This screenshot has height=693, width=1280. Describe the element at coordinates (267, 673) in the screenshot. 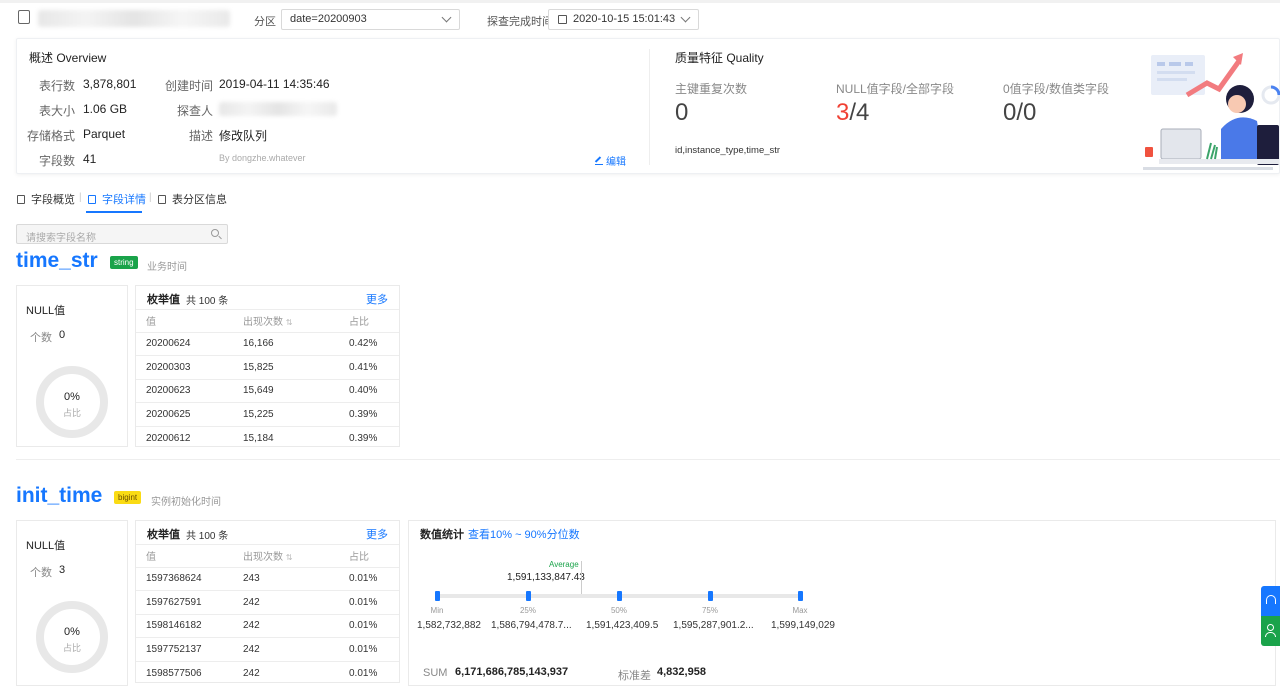

I see `table-row: 1598577506 242 0.01%` at that location.